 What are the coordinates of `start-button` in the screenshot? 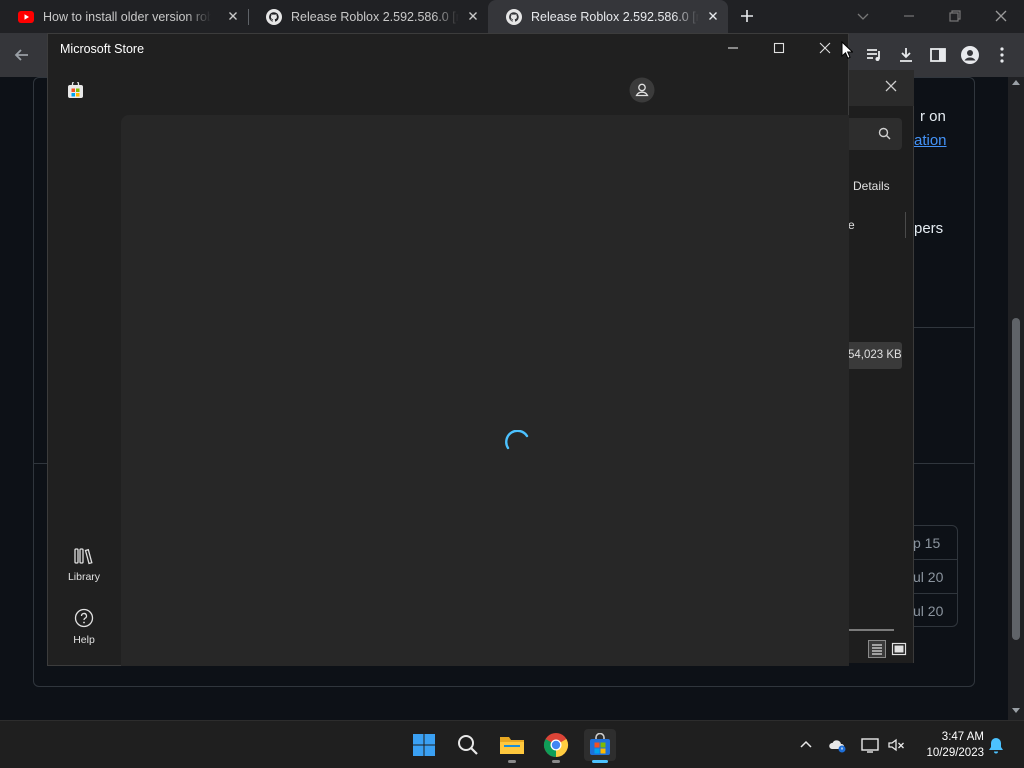 It's located at (424, 745).